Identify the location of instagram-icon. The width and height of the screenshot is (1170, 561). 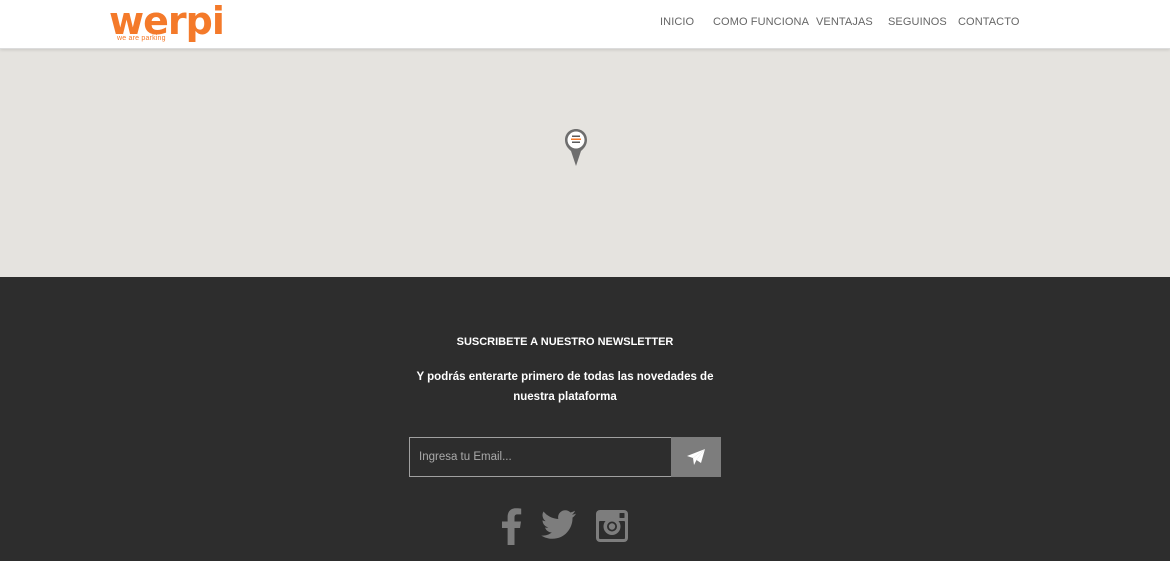
(612, 529).